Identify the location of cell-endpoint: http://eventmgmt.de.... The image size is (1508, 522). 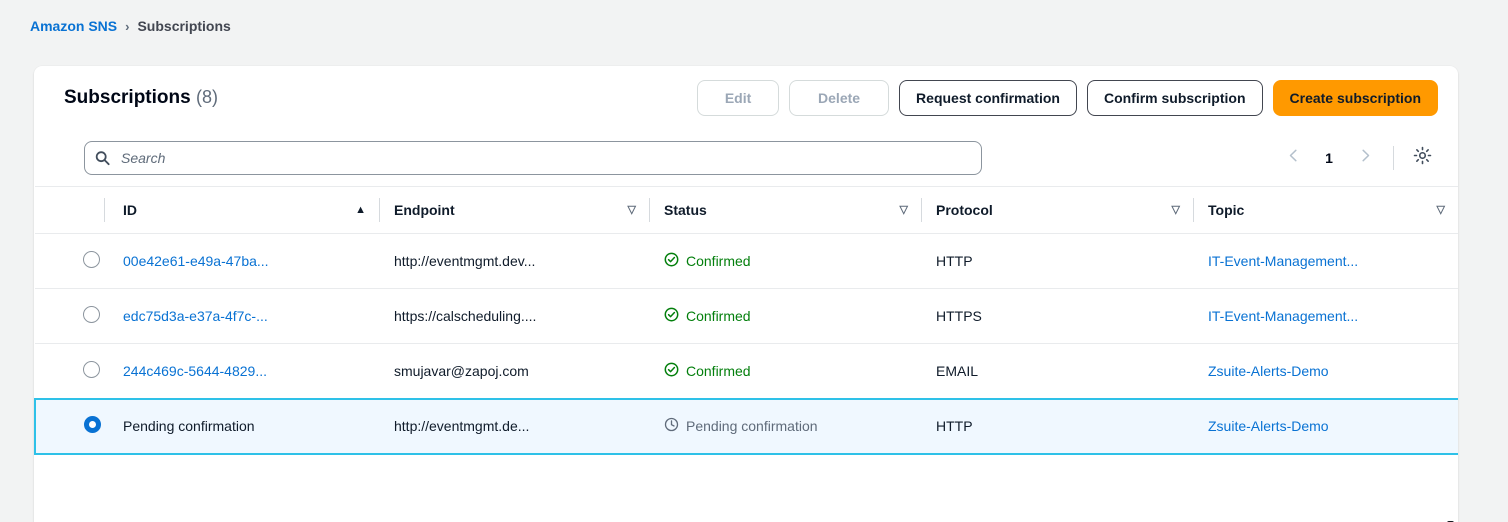
(515, 426).